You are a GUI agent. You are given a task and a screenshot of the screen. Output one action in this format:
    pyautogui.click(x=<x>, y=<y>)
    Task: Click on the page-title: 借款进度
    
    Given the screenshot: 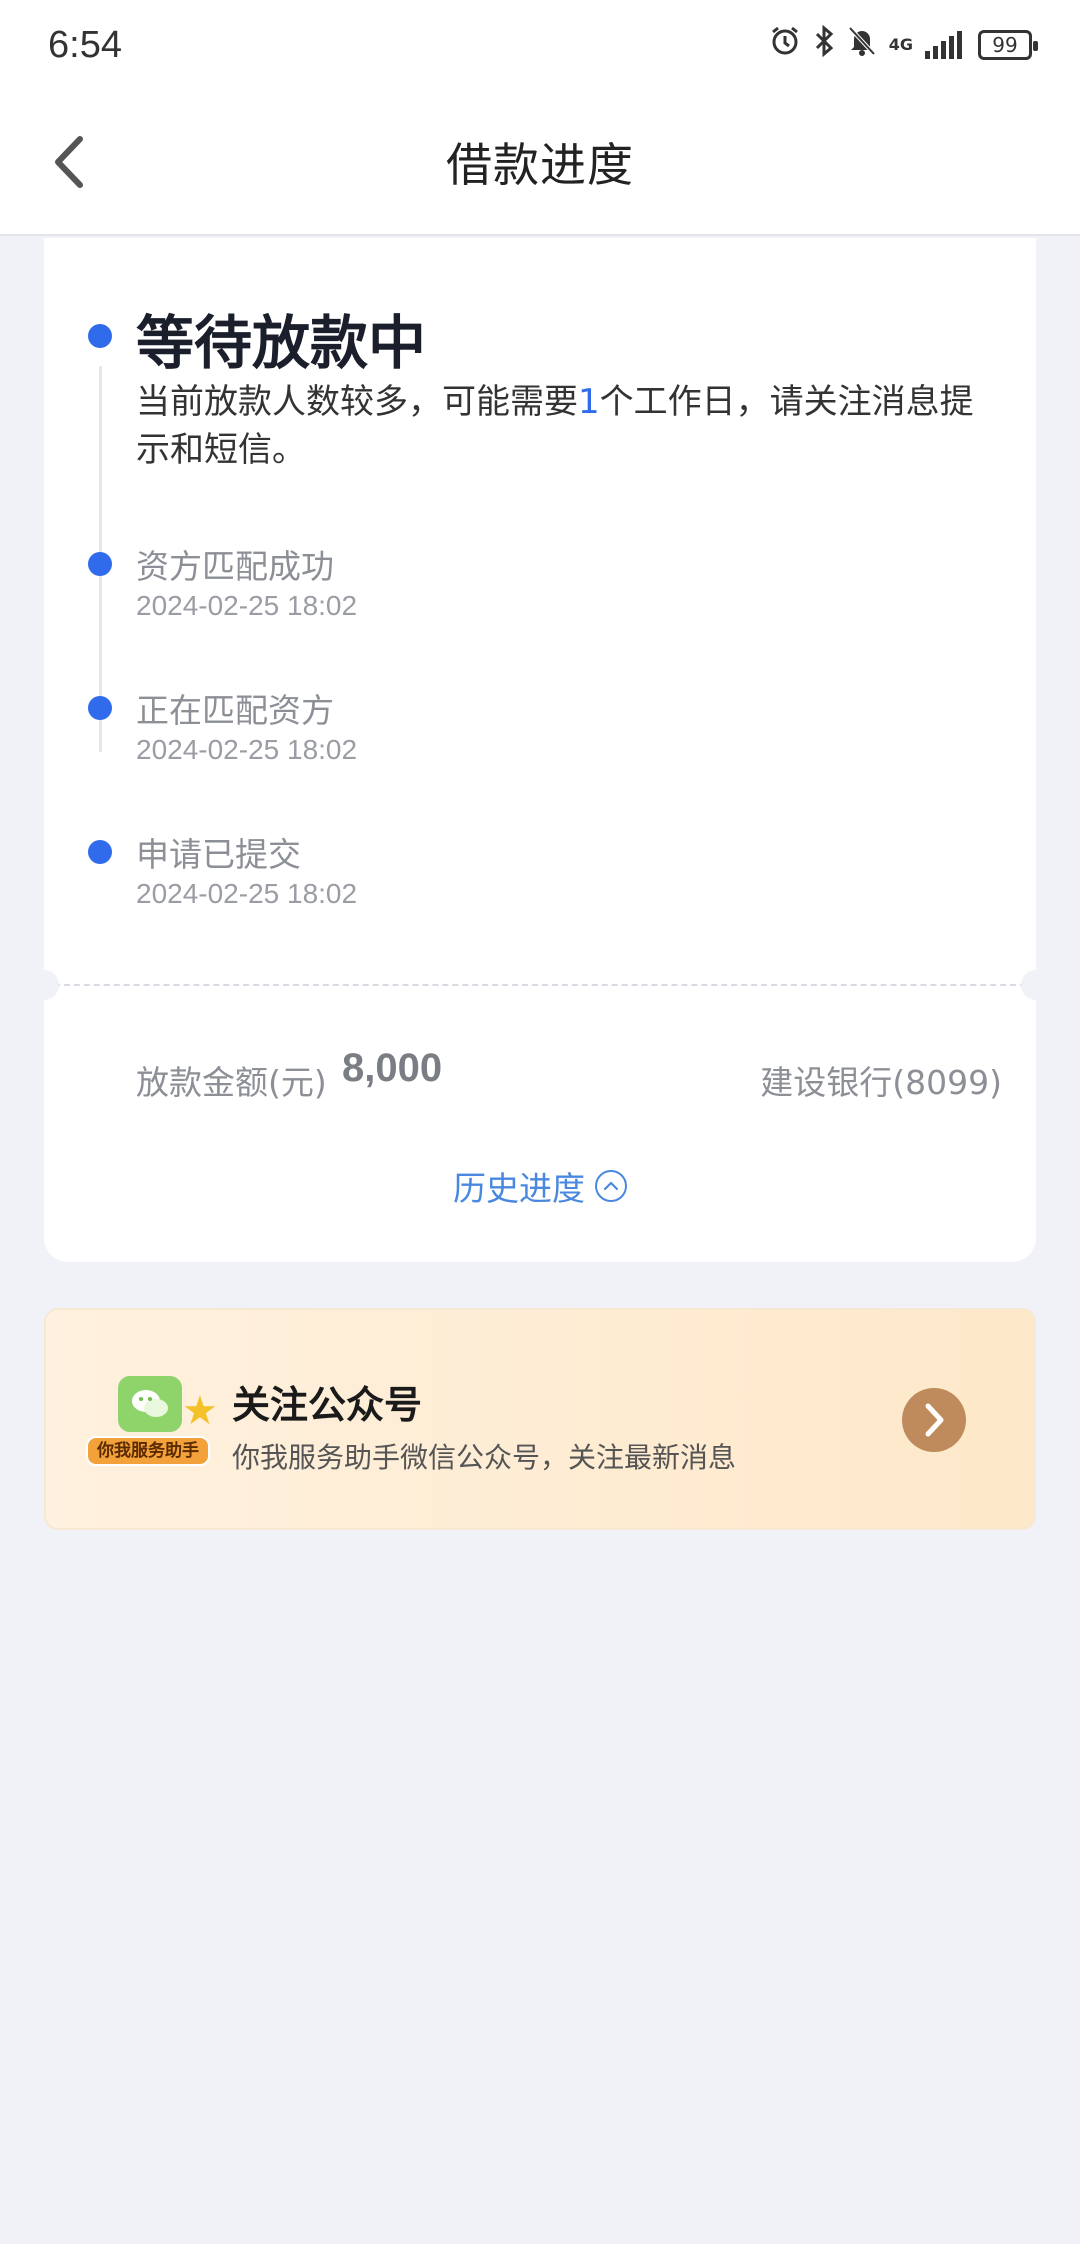 What is the action you would take?
    pyautogui.click(x=540, y=165)
    